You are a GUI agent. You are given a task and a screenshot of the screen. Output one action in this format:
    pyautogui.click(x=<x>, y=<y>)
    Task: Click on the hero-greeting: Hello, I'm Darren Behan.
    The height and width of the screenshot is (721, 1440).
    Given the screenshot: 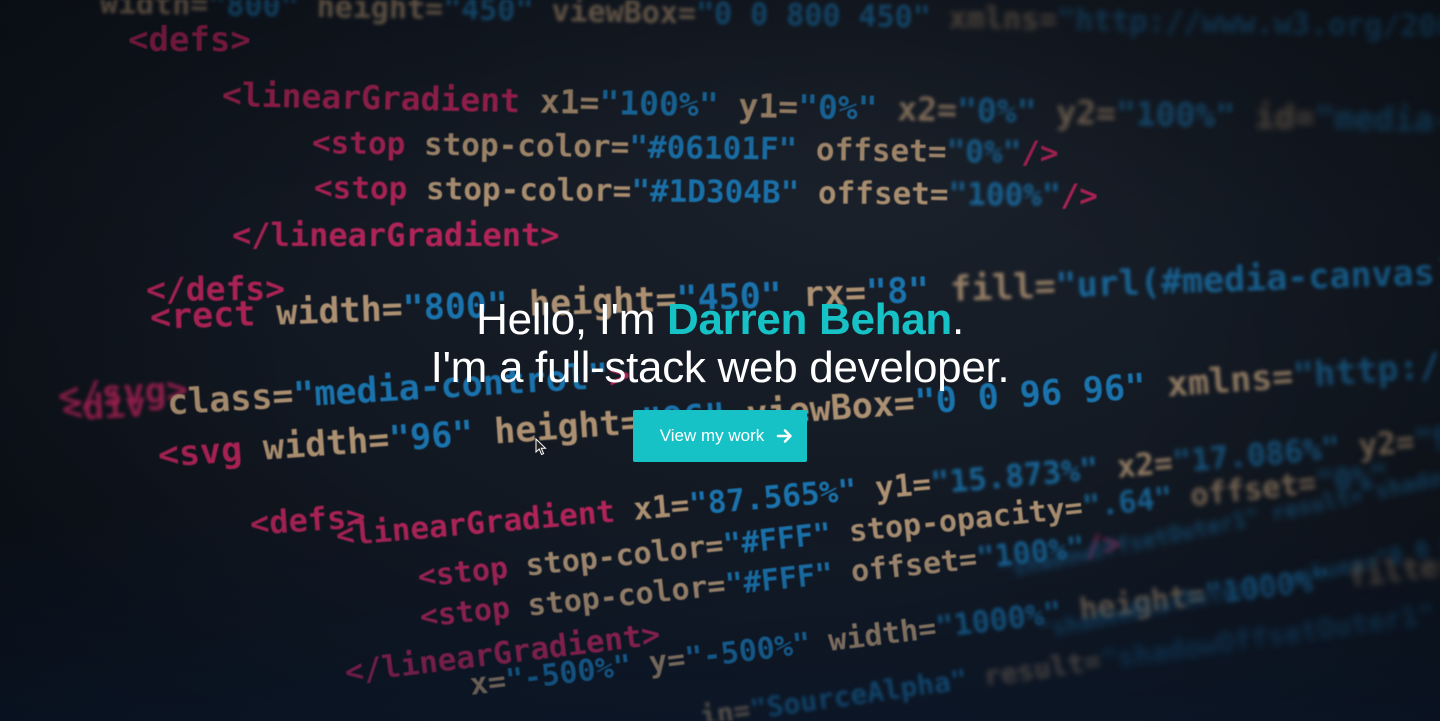 What is the action you would take?
    pyautogui.click(x=720, y=320)
    